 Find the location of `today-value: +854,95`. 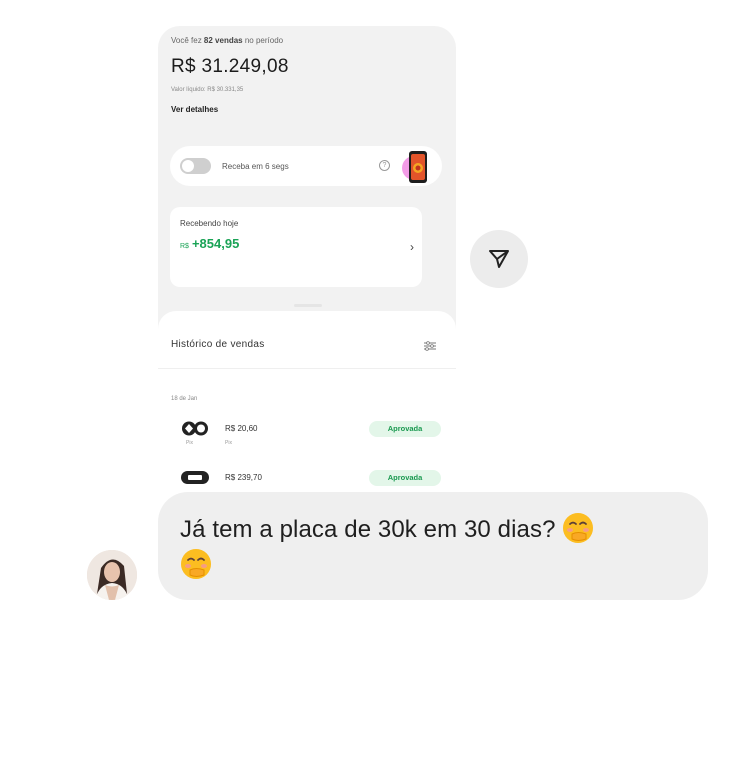

today-value: +854,95 is located at coordinates (215, 243).